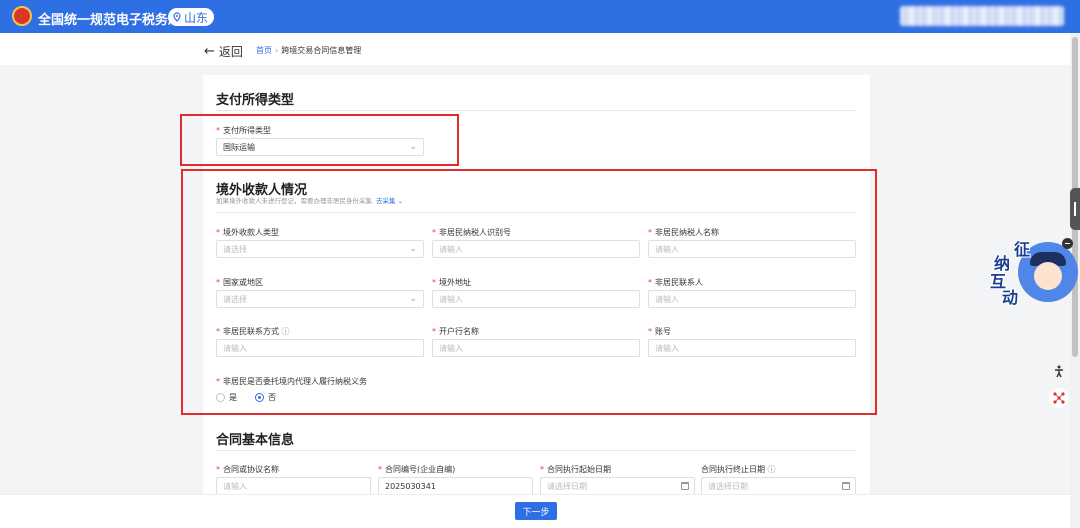 The height and width of the screenshot is (528, 1080). I want to click on accessibility-icon, so click(1059, 371).